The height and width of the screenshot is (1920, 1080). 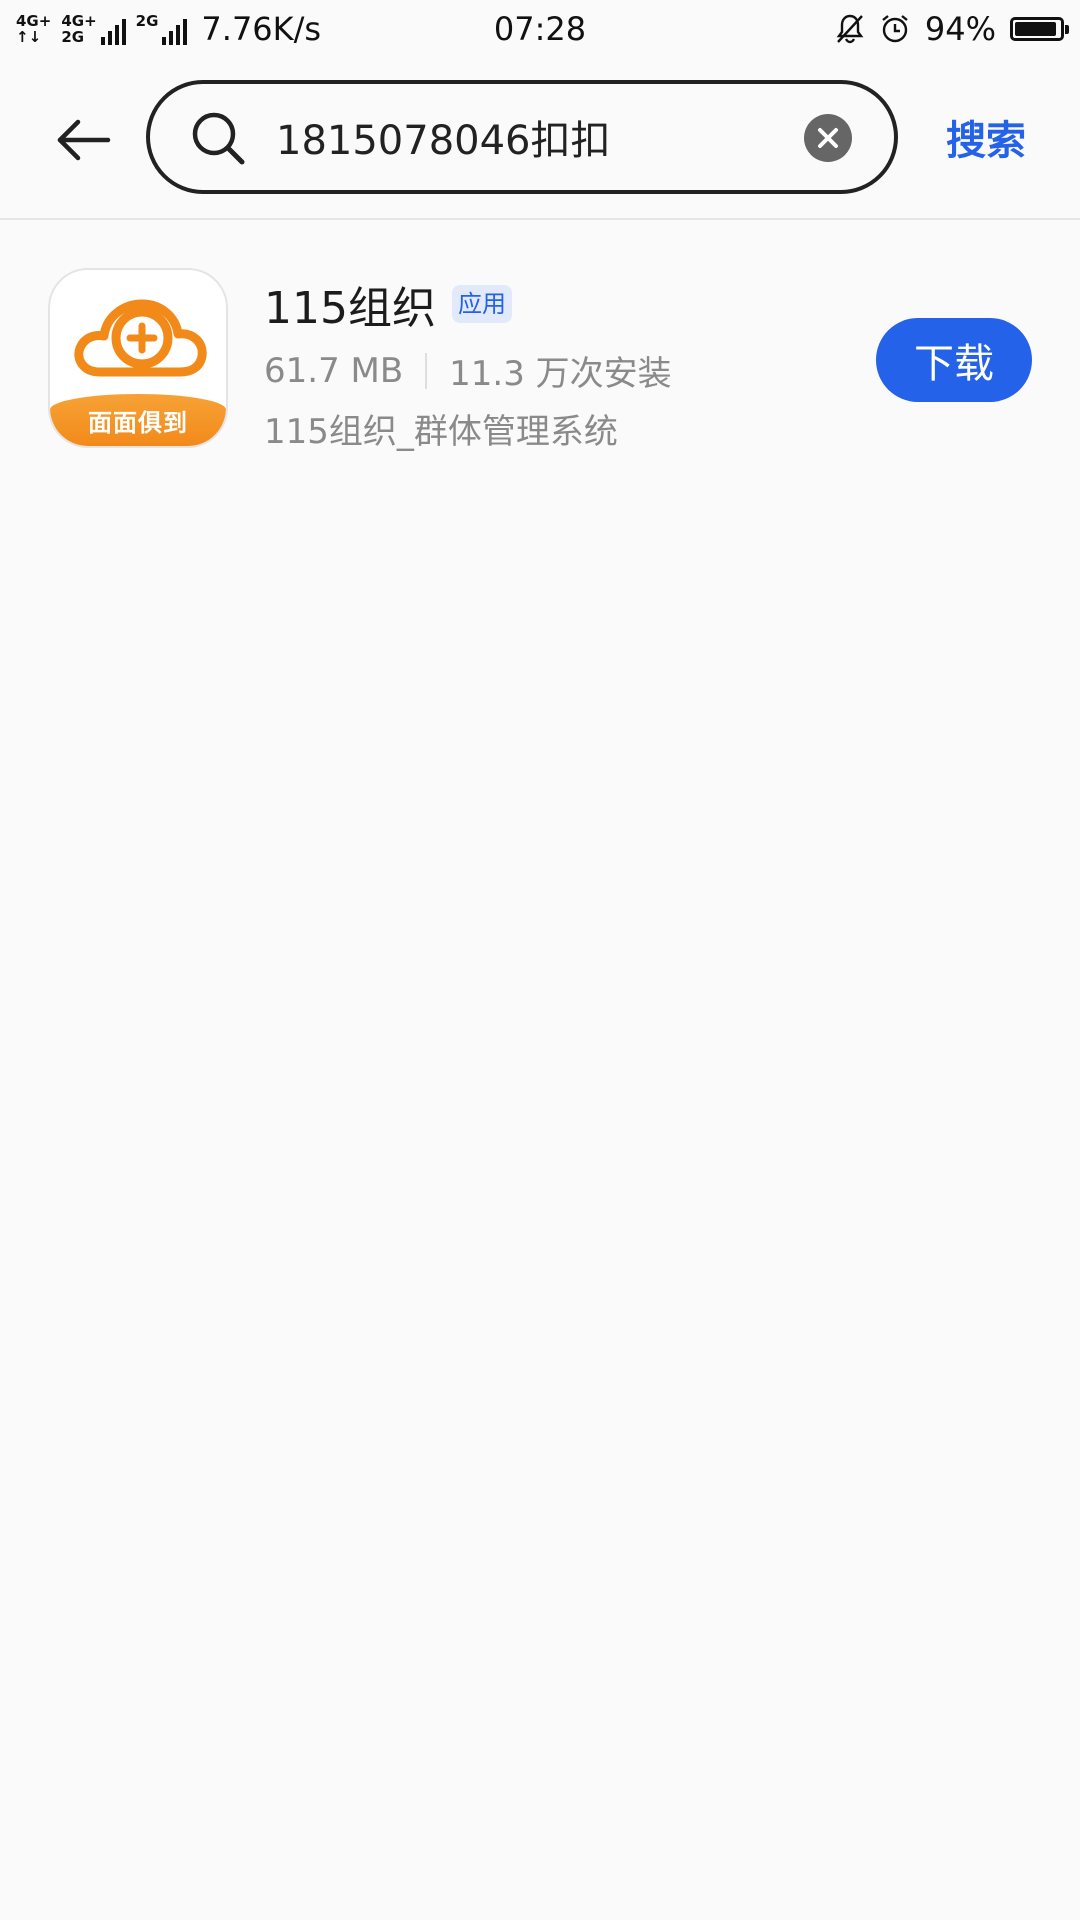 What do you see at coordinates (73, 37) in the screenshot?
I see `network-2-bottom: 2G` at bounding box center [73, 37].